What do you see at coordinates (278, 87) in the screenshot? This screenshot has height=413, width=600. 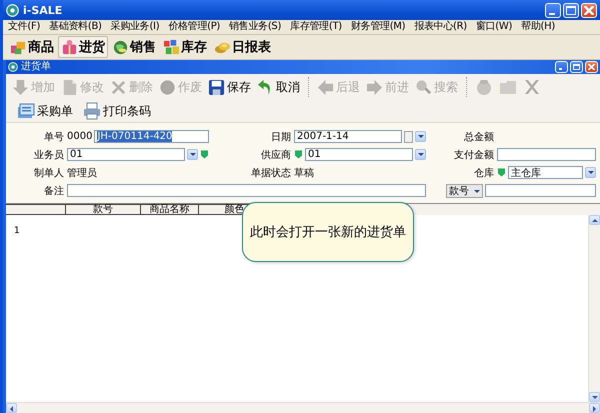 I see `toolbar-button: 取消` at bounding box center [278, 87].